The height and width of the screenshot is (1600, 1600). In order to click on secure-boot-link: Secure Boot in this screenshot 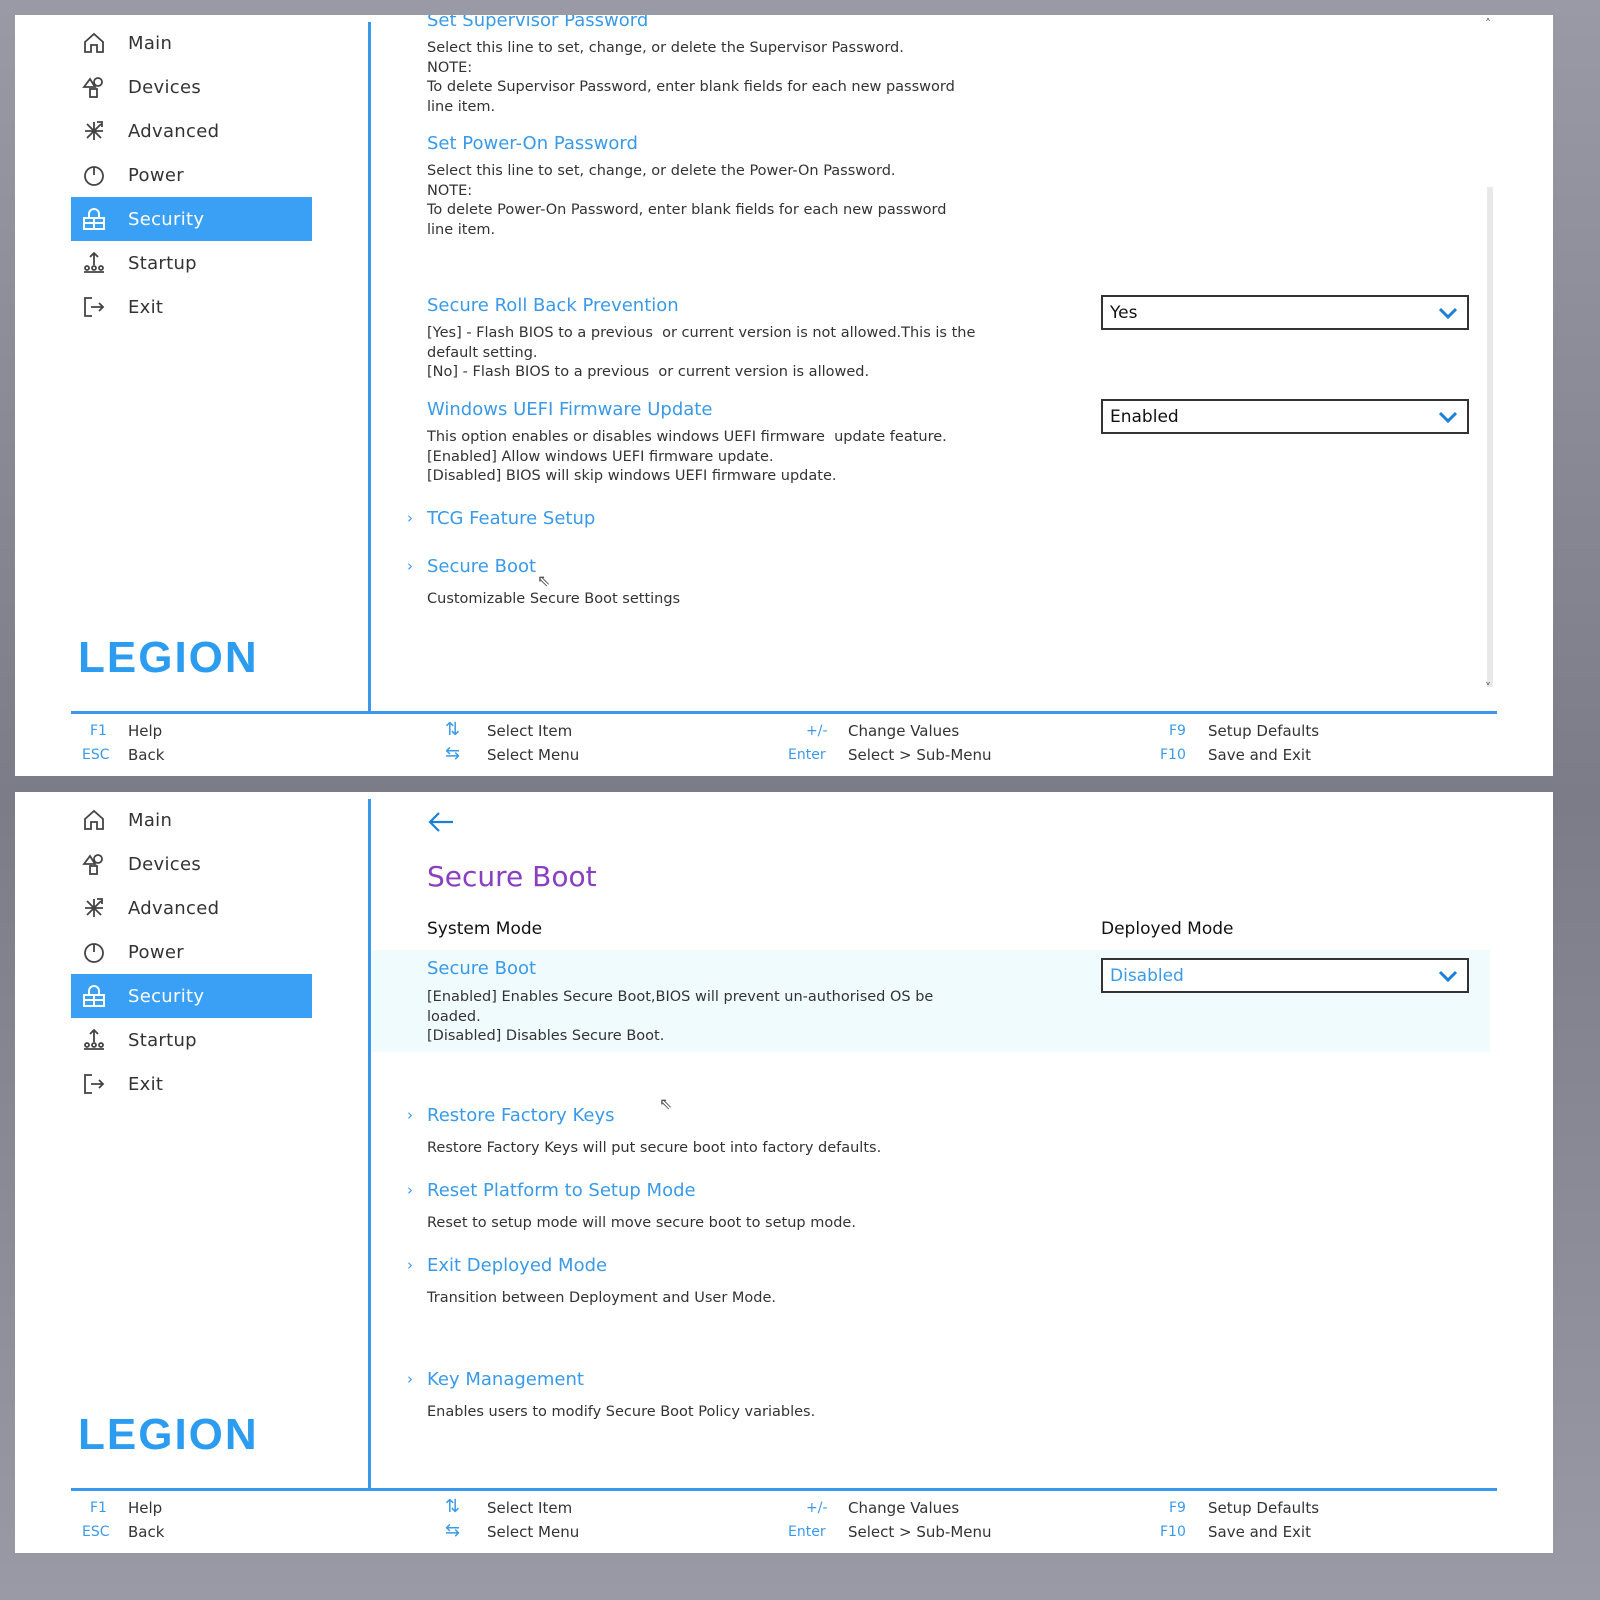, I will do `click(481, 566)`.